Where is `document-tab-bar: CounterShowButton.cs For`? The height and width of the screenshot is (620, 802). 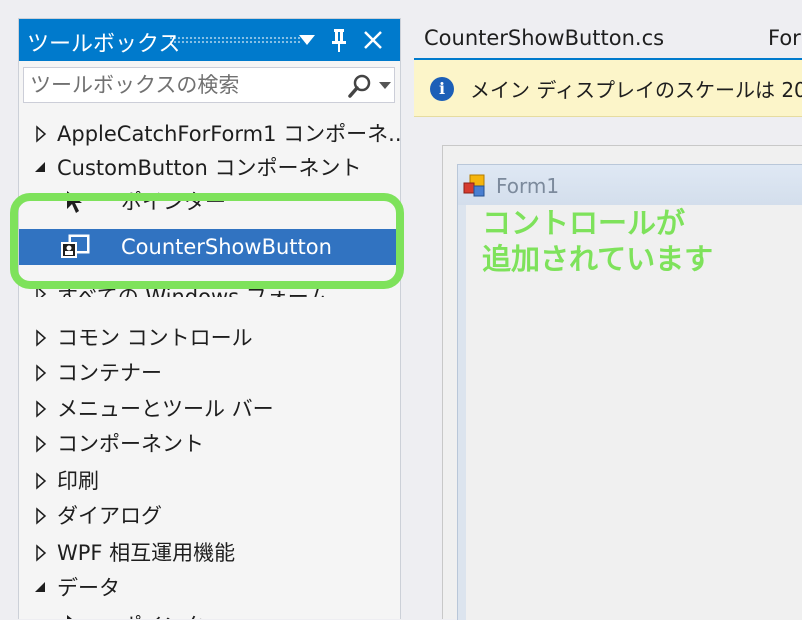
document-tab-bar: CounterShowButton.cs For is located at coordinates (608, 39).